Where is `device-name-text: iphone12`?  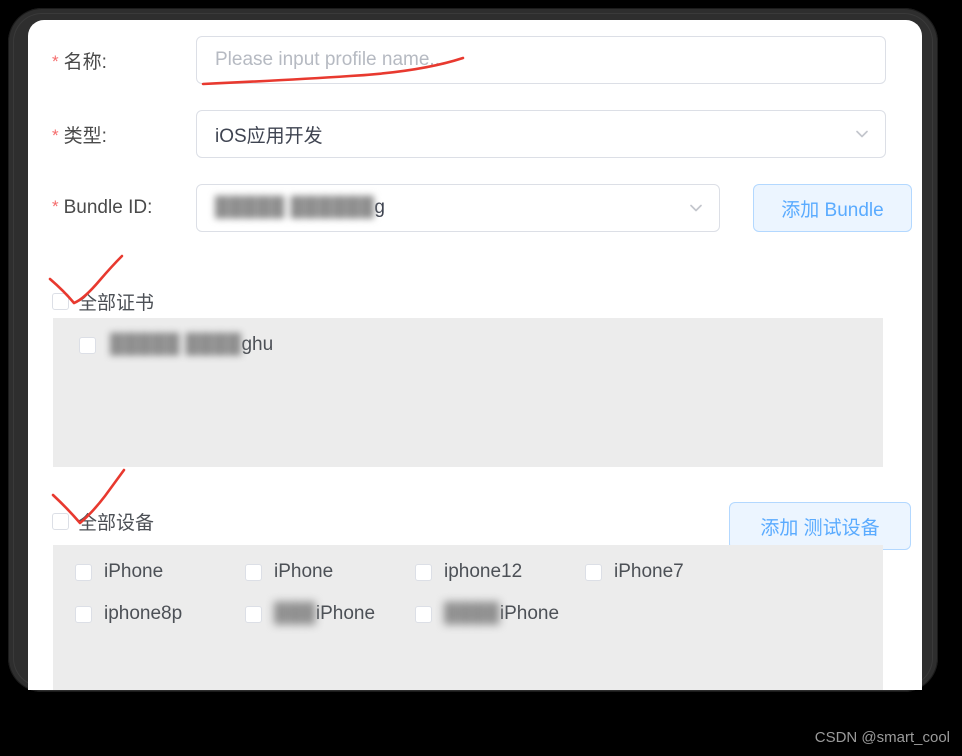
device-name-text: iphone12 is located at coordinates (483, 571).